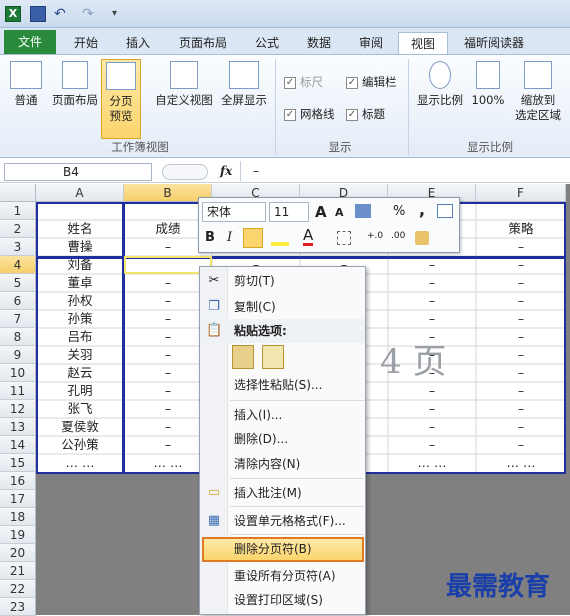 The image size is (570, 616). What do you see at coordinates (86, 43) in the screenshot?
I see `tab-home: 开始` at bounding box center [86, 43].